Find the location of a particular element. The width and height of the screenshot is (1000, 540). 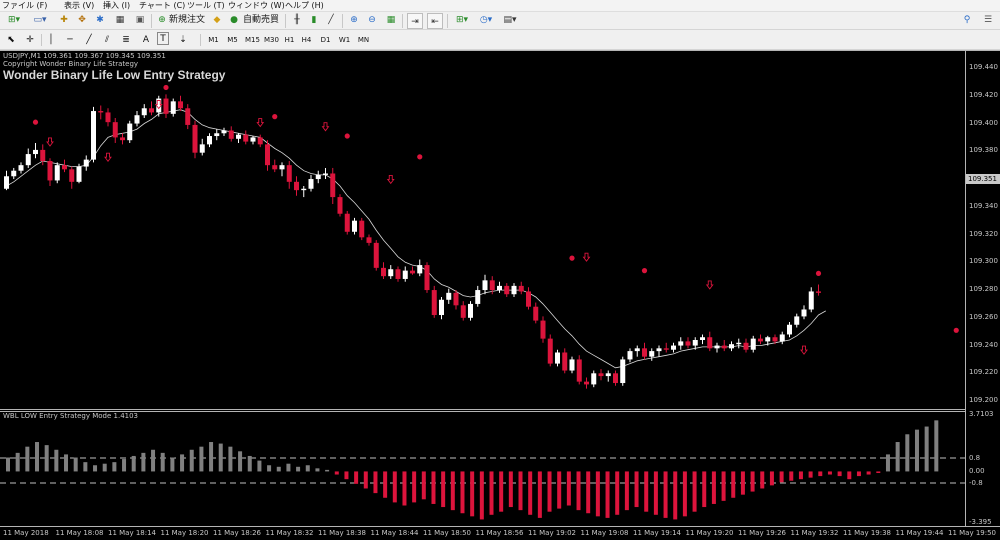

data-window-icon: ✥ is located at coordinates (82, 20).